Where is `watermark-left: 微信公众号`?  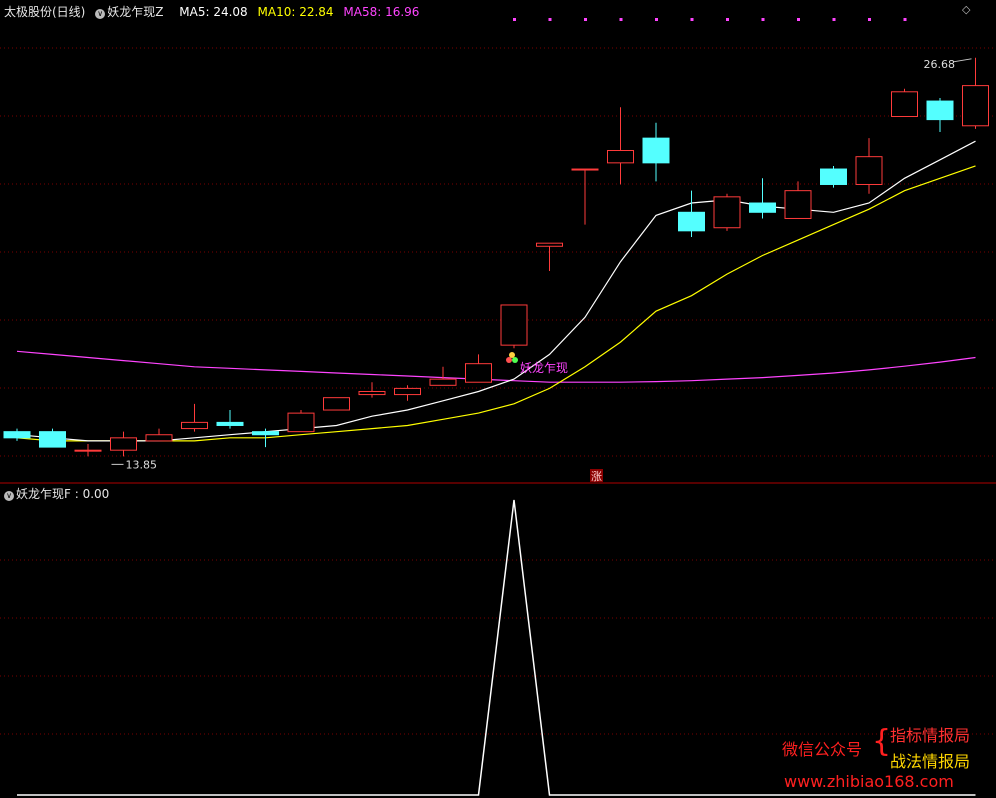 watermark-left: 微信公众号 is located at coordinates (822, 749).